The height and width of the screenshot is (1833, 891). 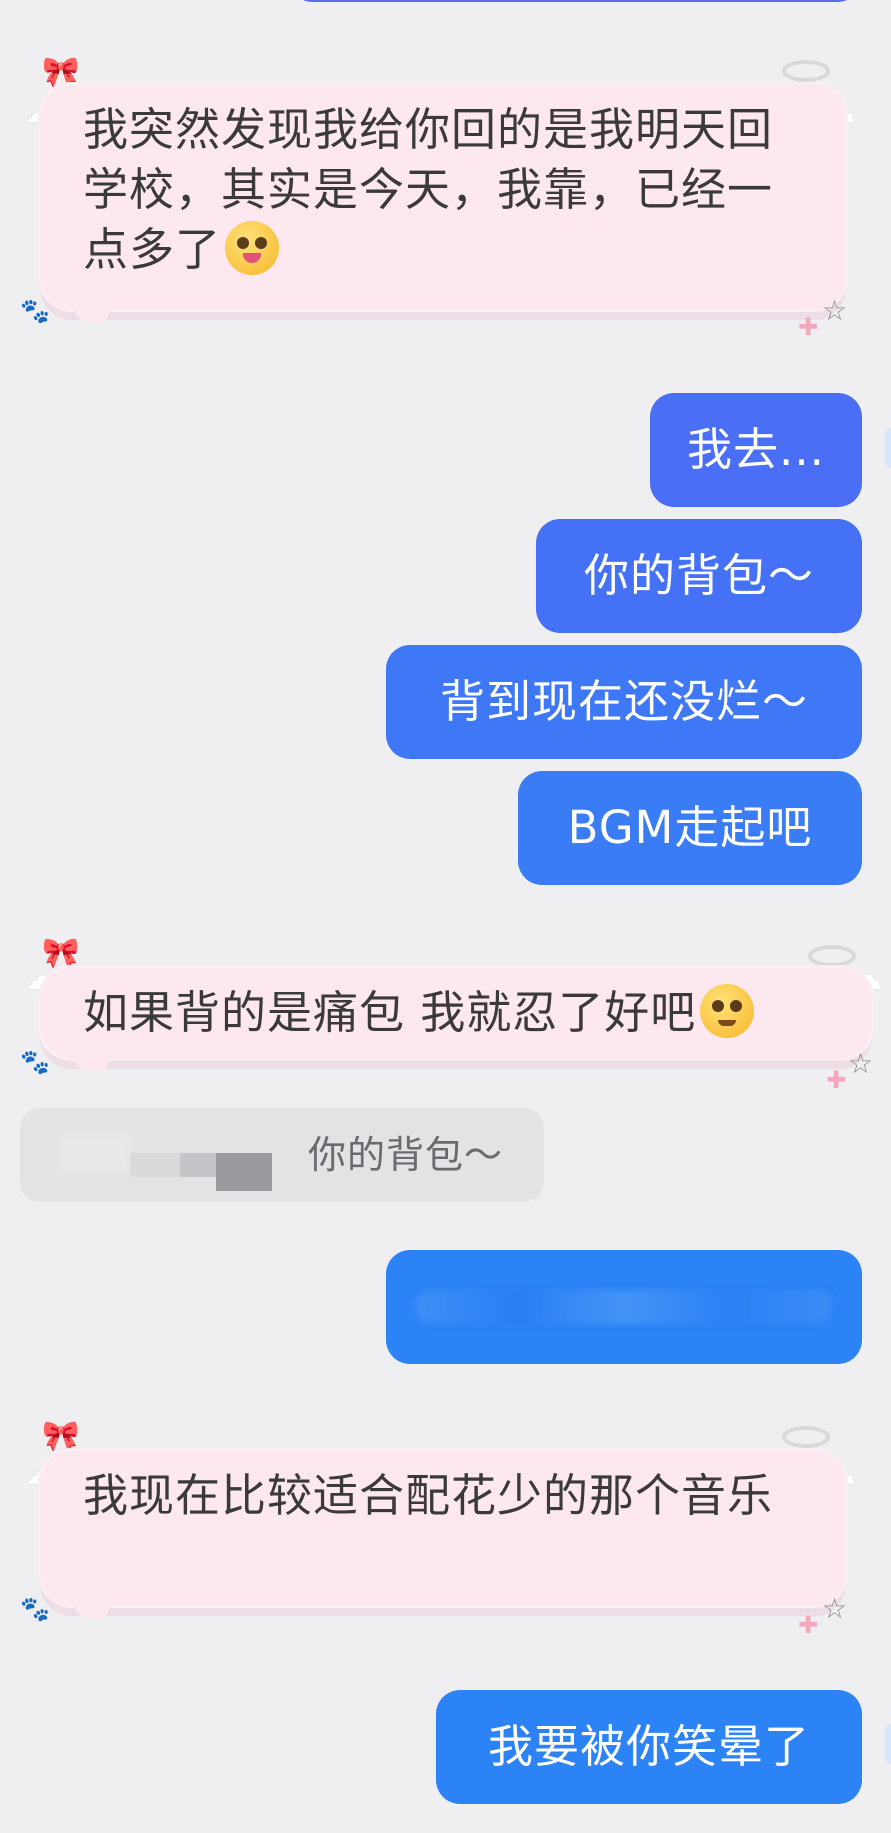 I want to click on message-text: 如果背的是痛包 我就忍了好吧, so click(x=458, y=1013).